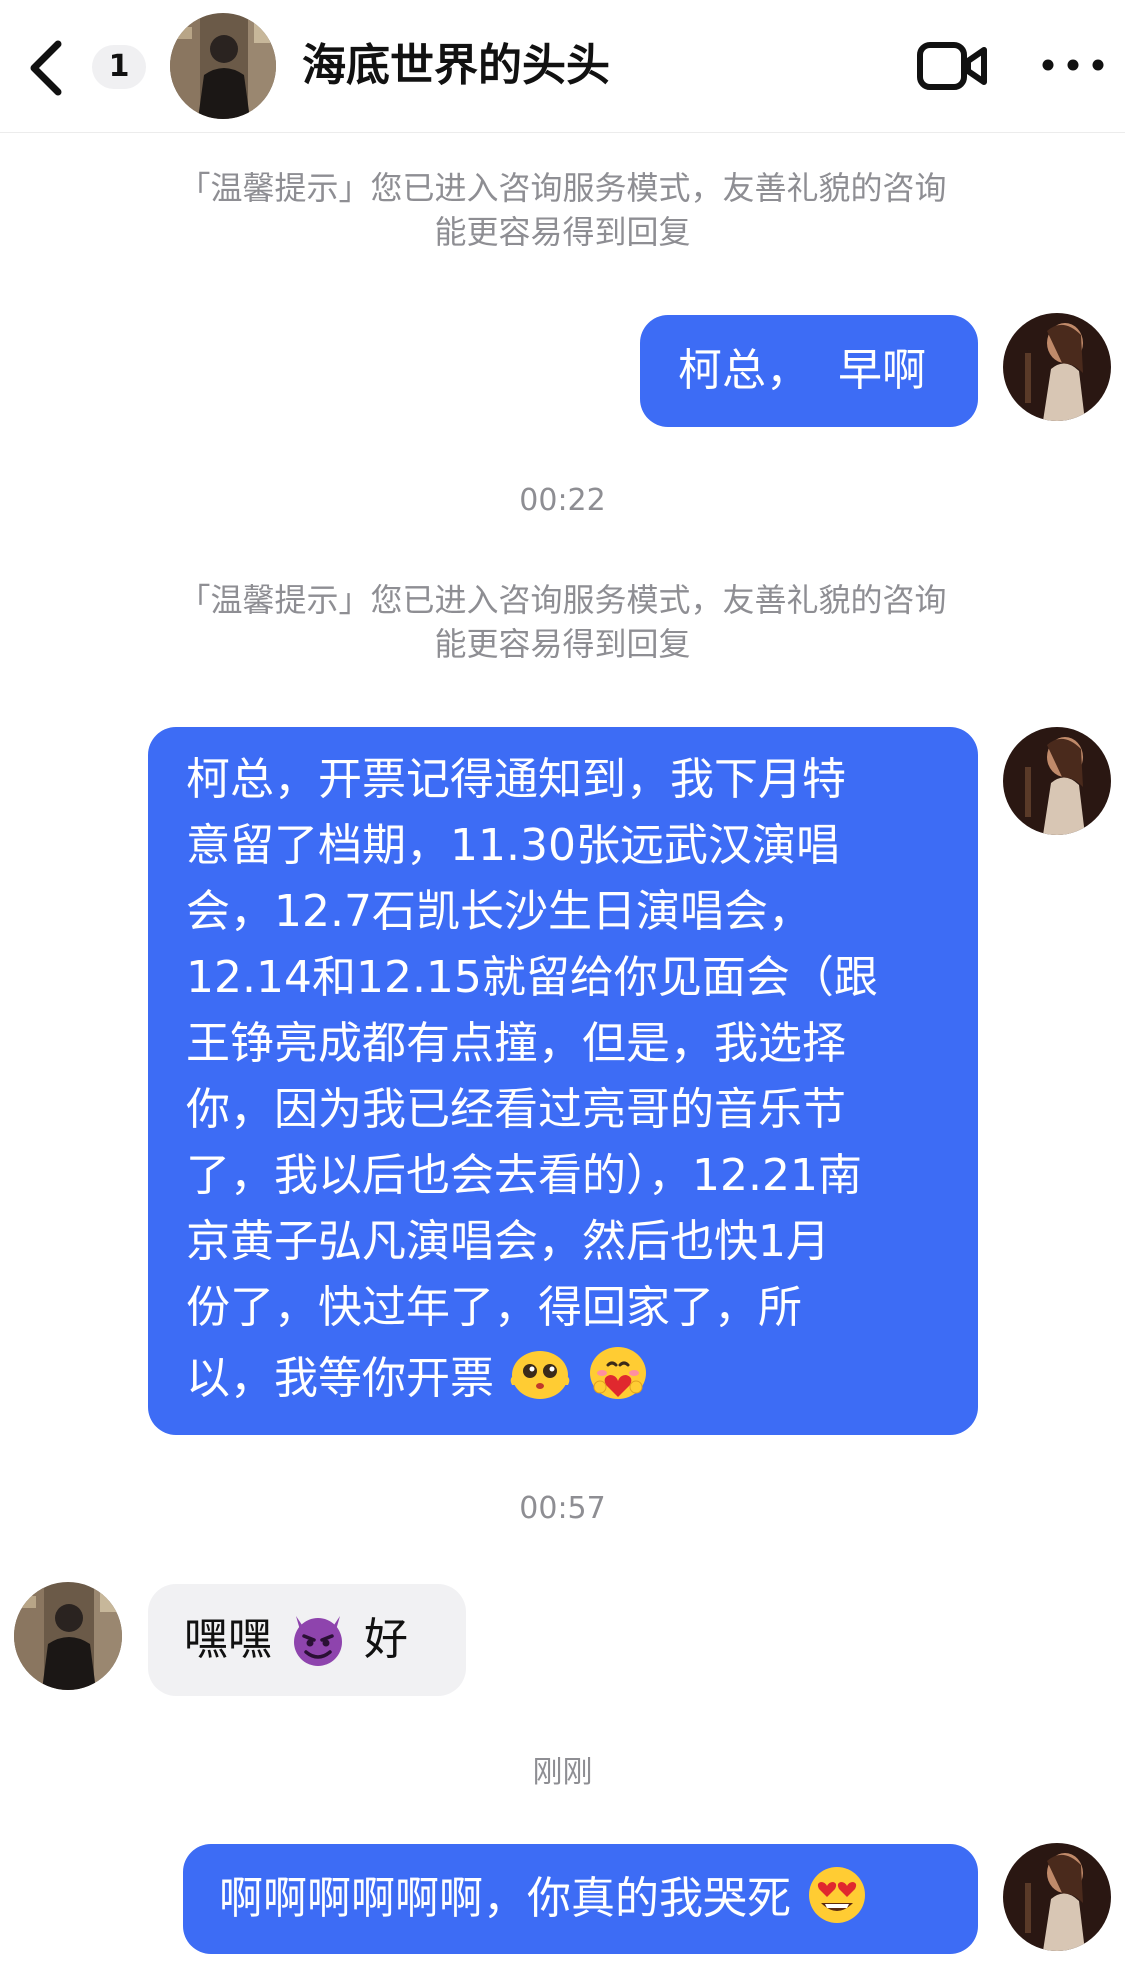 The height and width of the screenshot is (1983, 1125). What do you see at coordinates (228, 1639) in the screenshot?
I see `message-text: 嘿嘿` at bounding box center [228, 1639].